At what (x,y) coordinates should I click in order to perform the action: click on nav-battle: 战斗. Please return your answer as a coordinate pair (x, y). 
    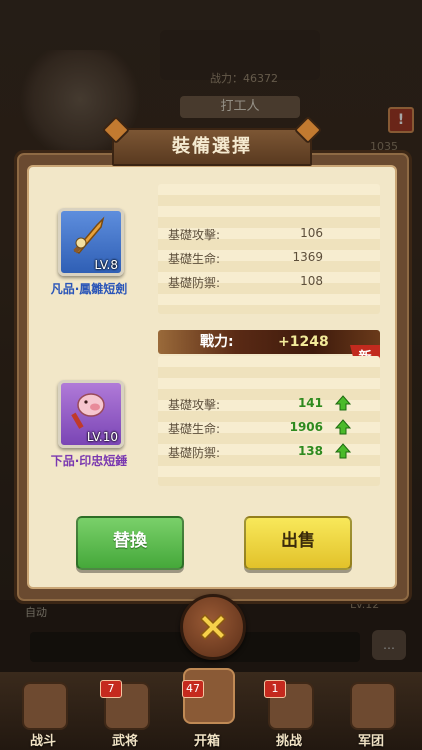
    Looking at the image, I should click on (43, 711).